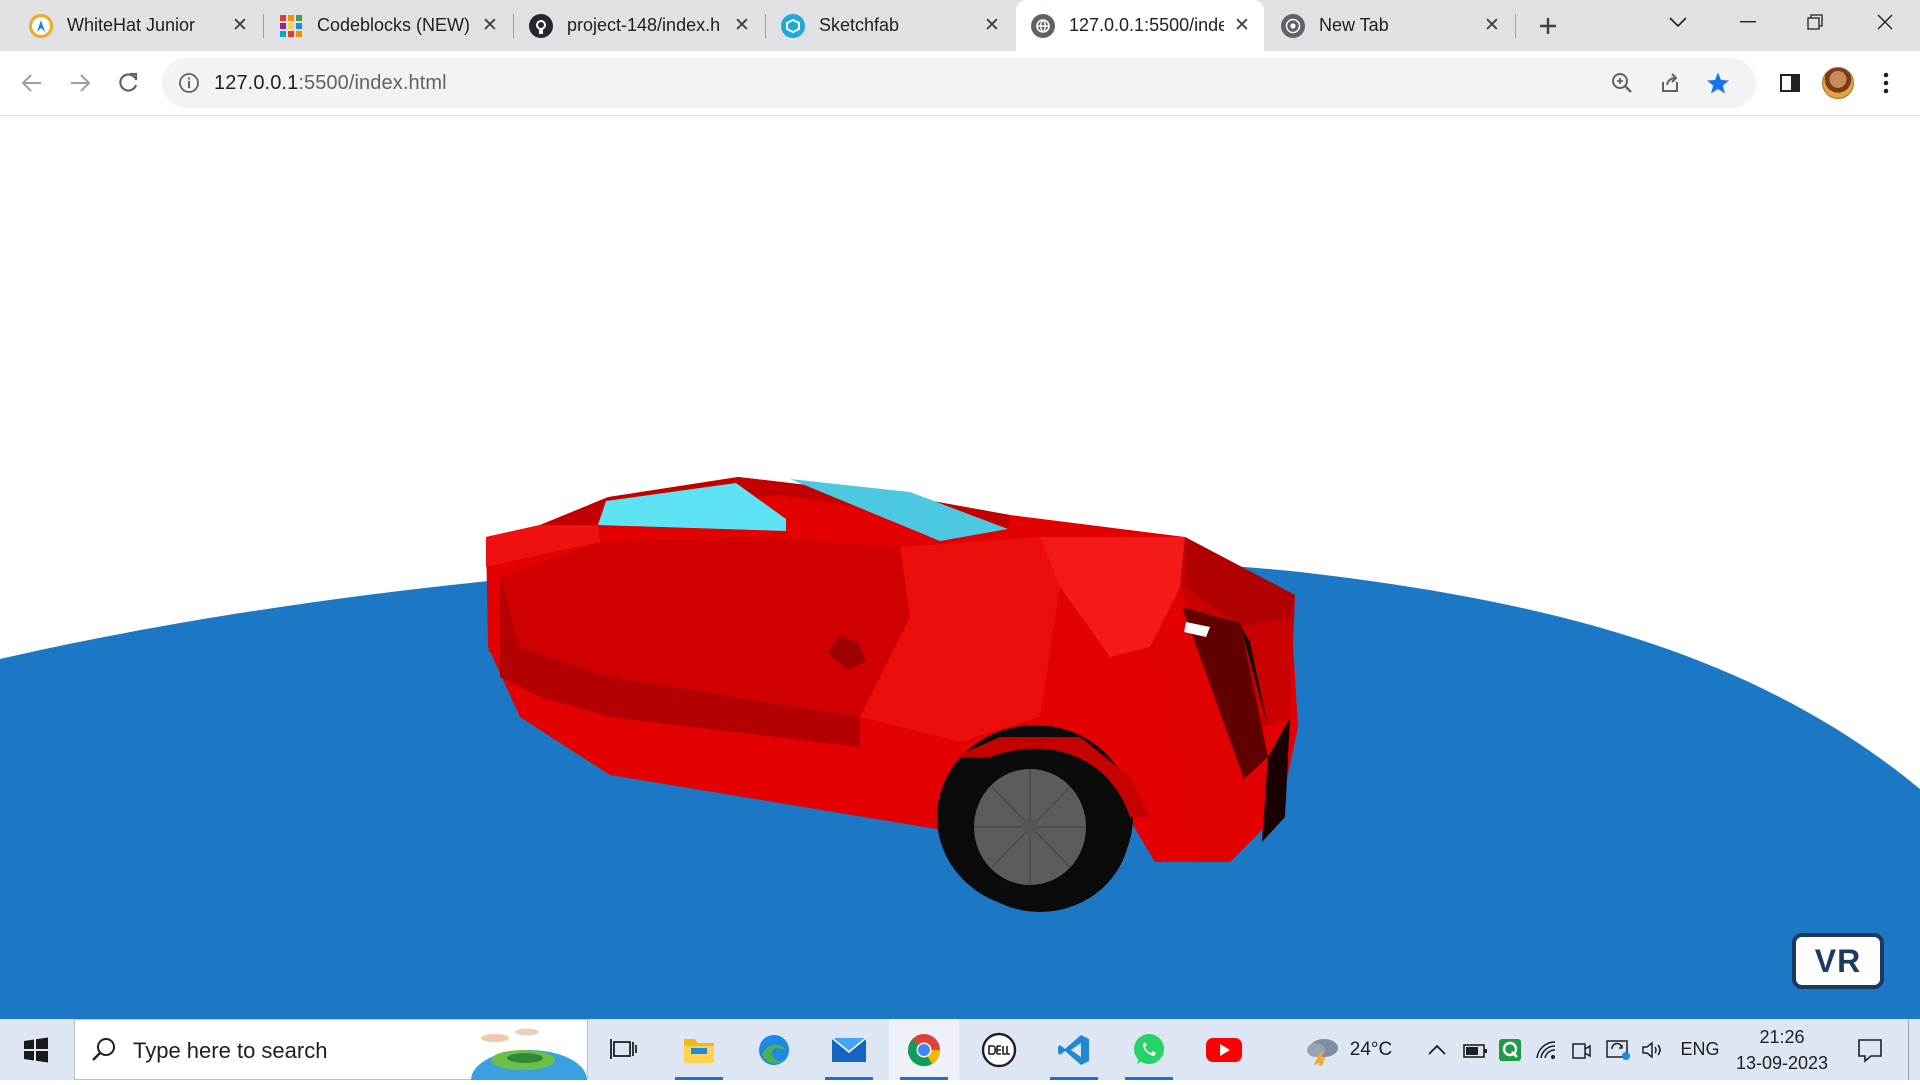  I want to click on close-window-button, so click(1885, 22).